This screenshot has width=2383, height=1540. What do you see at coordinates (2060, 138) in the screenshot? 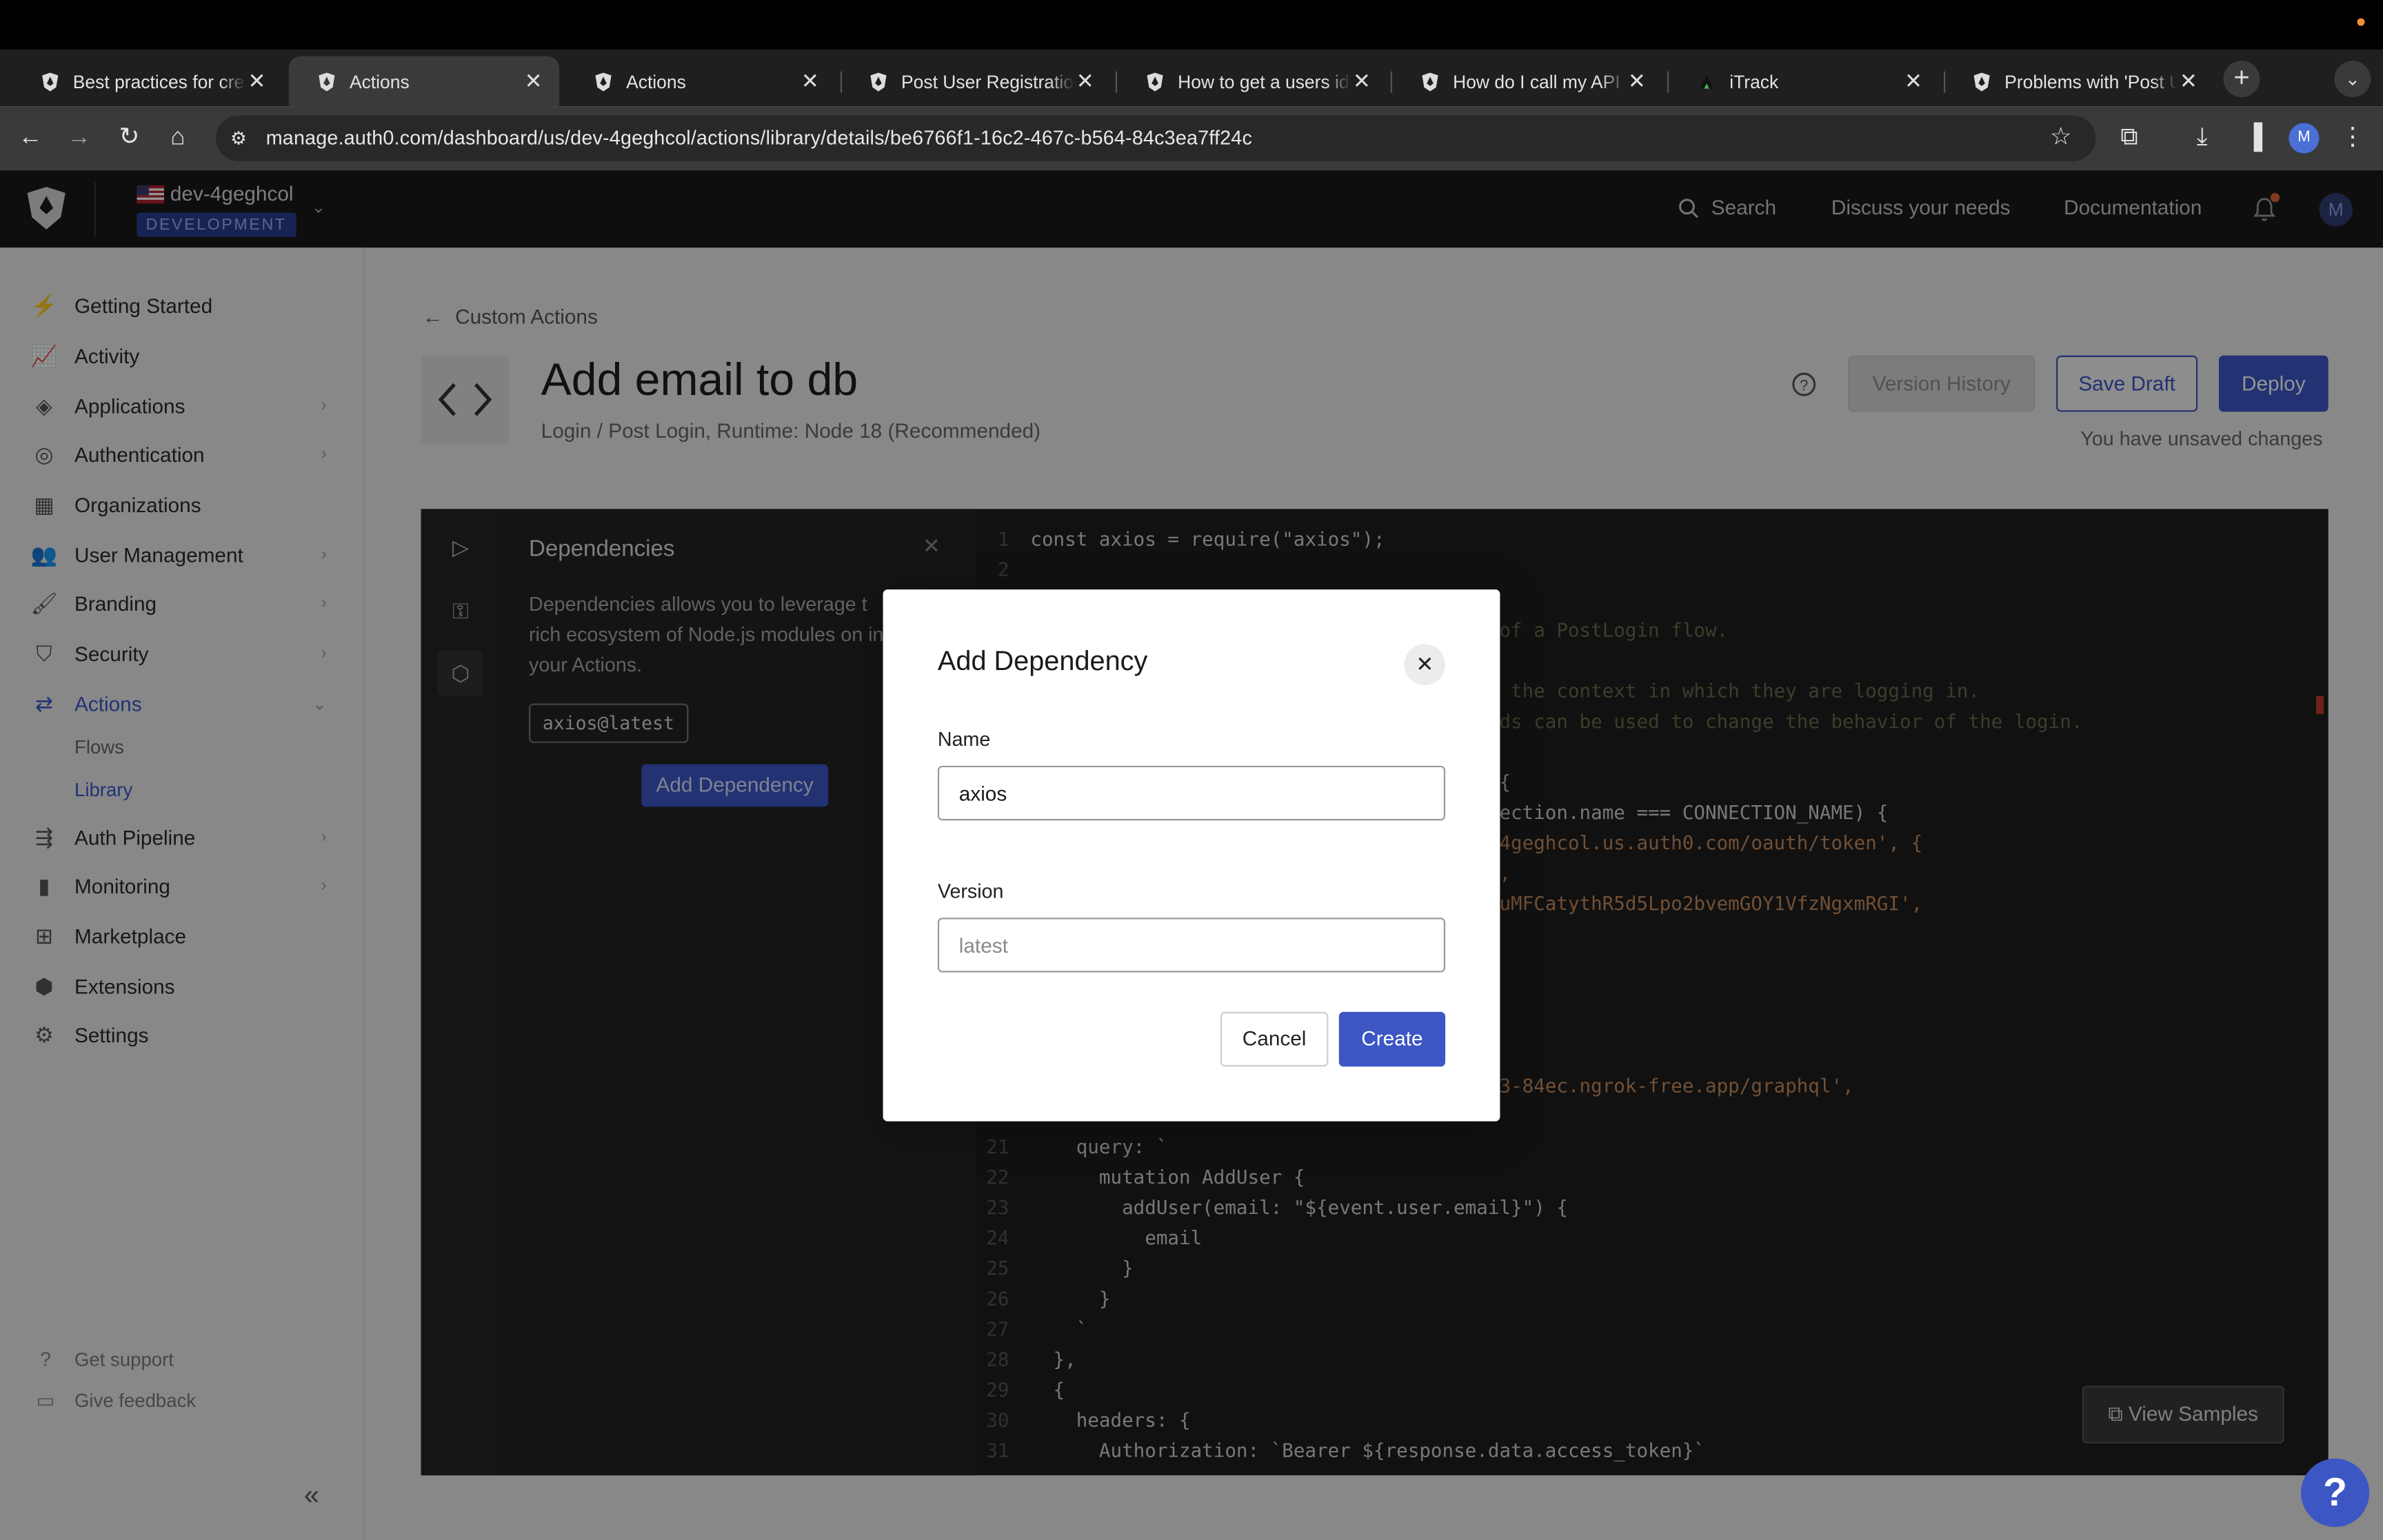
I see `bookmark-star-icon: ☆` at bounding box center [2060, 138].